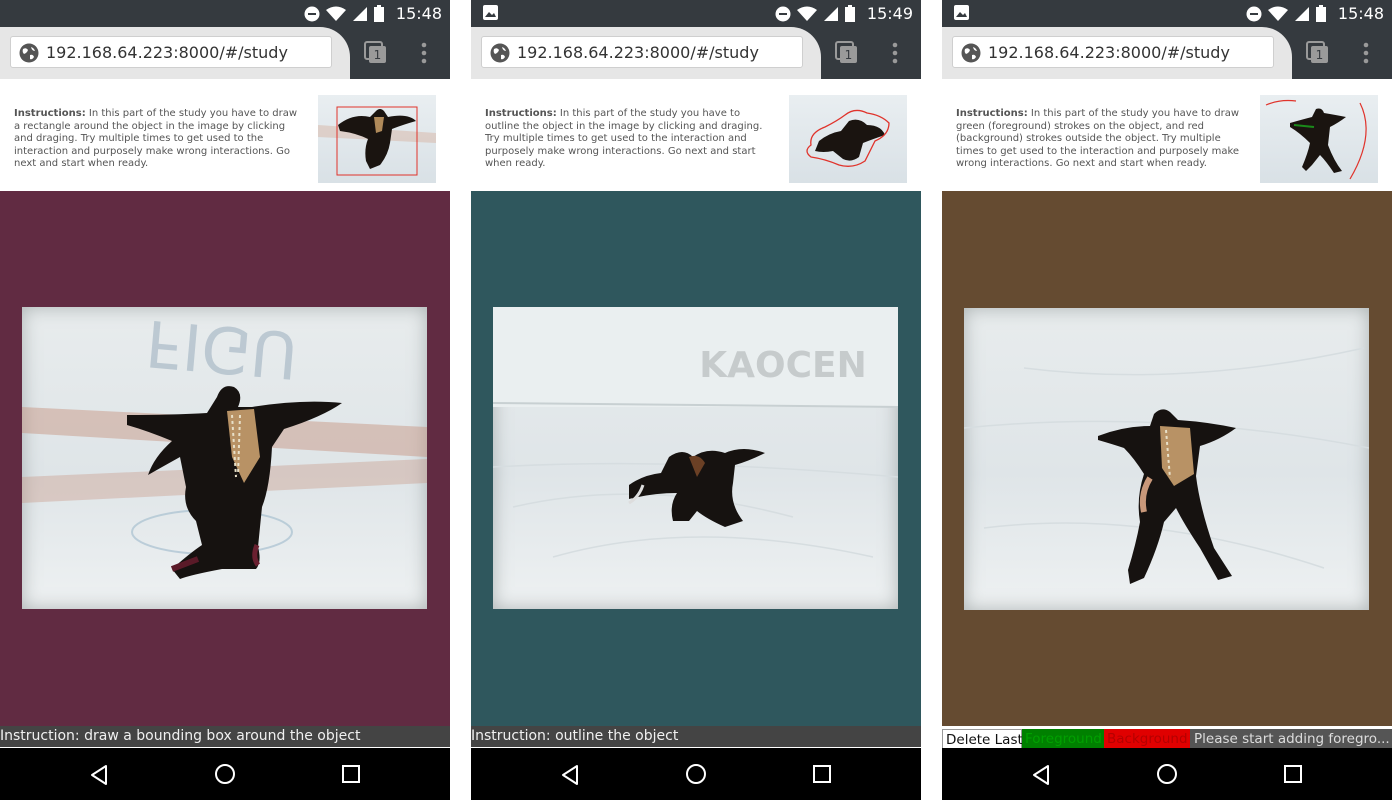 This screenshot has width=1392, height=800. I want to click on example-strokes-image, so click(1316, 139).